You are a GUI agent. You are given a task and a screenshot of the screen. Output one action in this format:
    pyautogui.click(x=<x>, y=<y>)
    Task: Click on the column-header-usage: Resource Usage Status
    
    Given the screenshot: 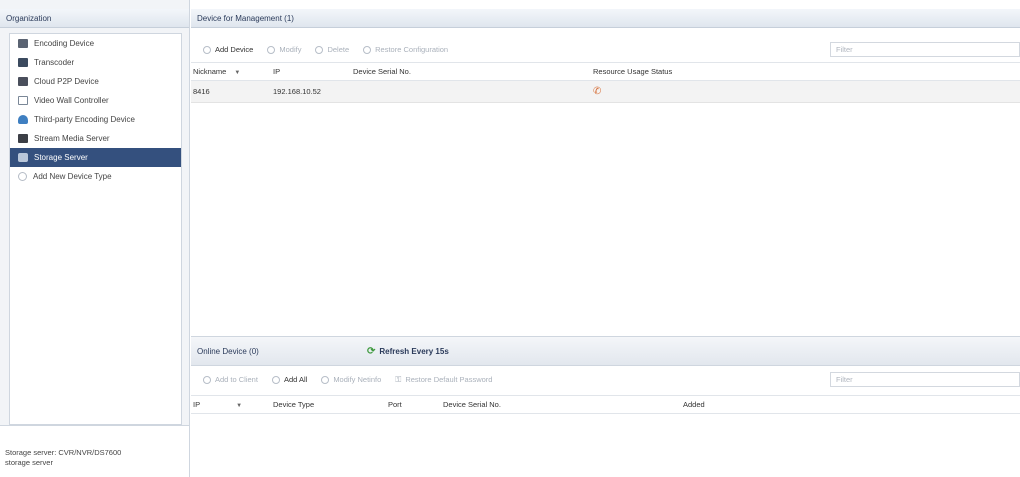 What is the action you would take?
    pyautogui.click(x=691, y=71)
    